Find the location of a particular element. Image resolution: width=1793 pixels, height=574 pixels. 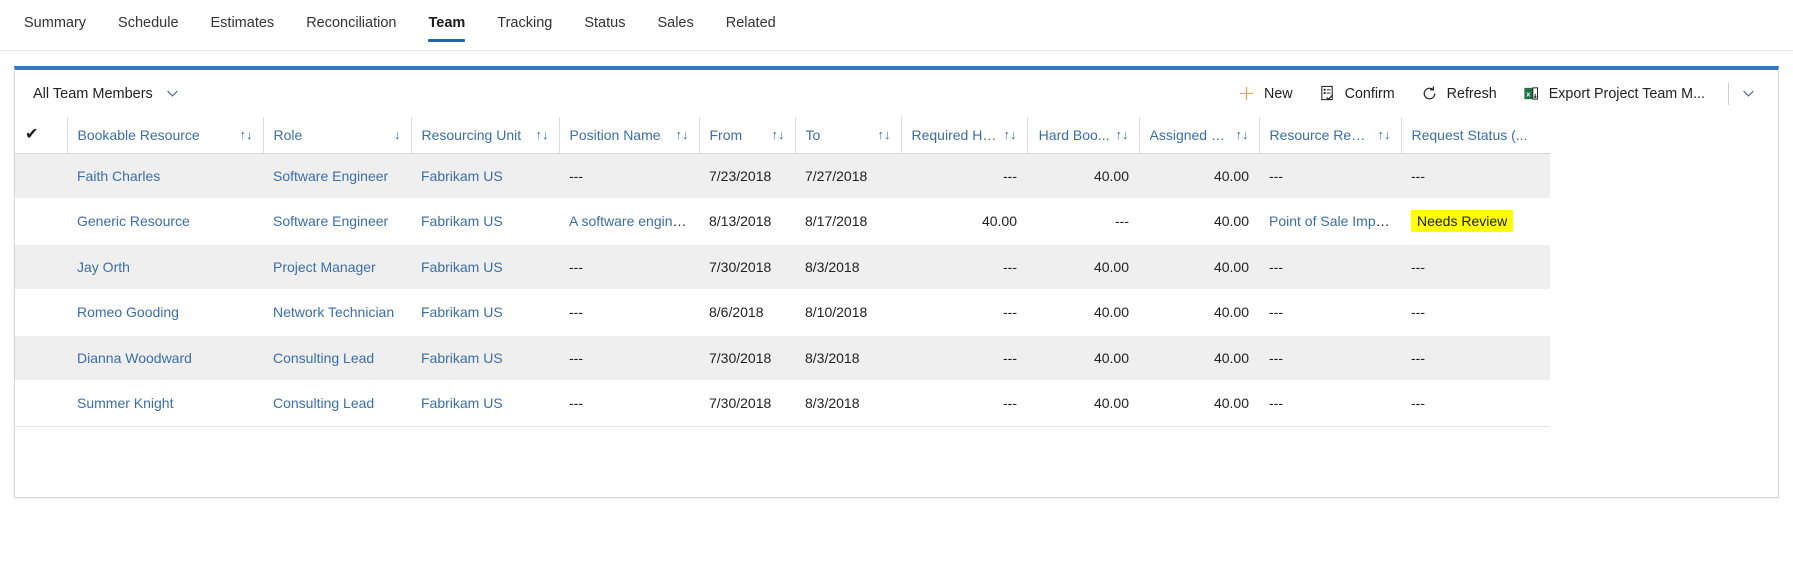

cell-link: Network Technician is located at coordinates (333, 312).